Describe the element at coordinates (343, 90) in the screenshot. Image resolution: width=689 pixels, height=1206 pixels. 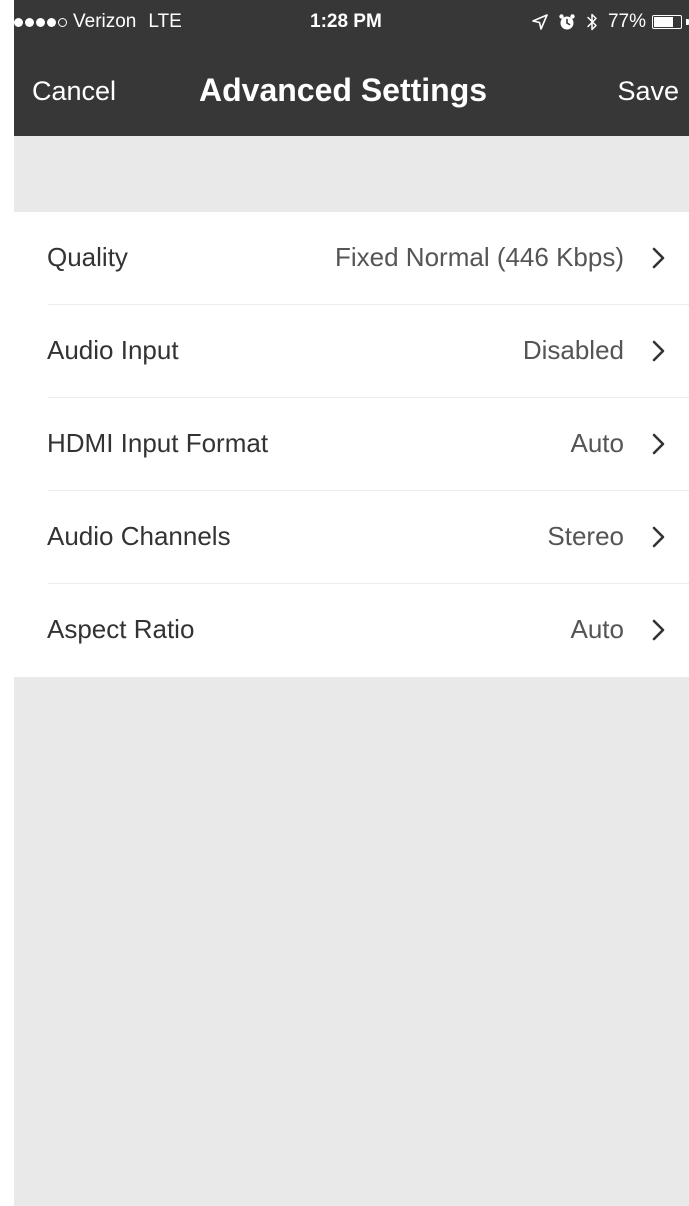
I see `page-title: Advanced Settings` at that location.